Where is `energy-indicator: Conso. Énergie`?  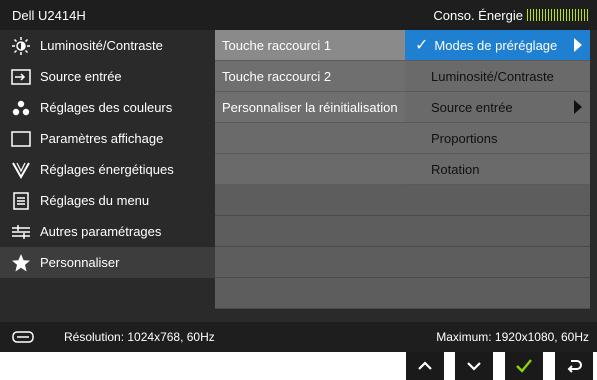
energy-indicator: Conso. Énergie is located at coordinates (511, 15).